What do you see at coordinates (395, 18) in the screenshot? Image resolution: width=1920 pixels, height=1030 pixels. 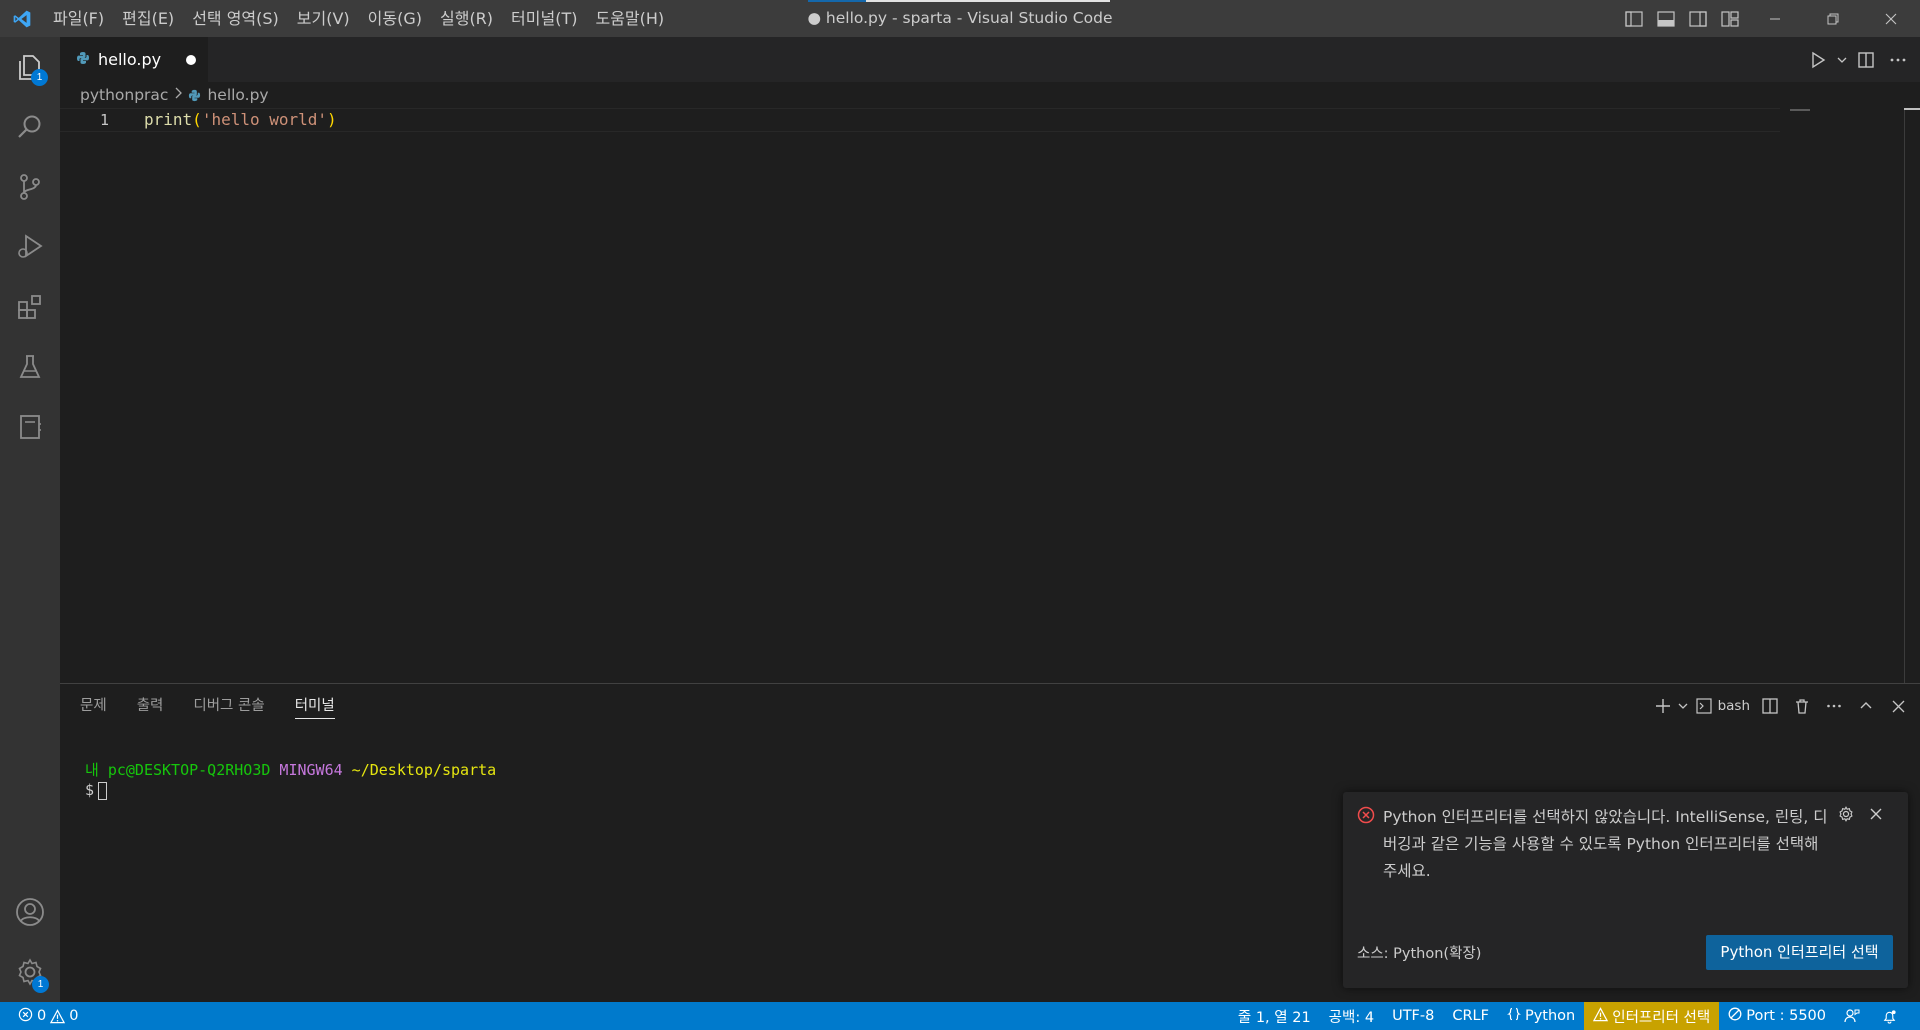 I see `menu-go: 이동(G)` at bounding box center [395, 18].